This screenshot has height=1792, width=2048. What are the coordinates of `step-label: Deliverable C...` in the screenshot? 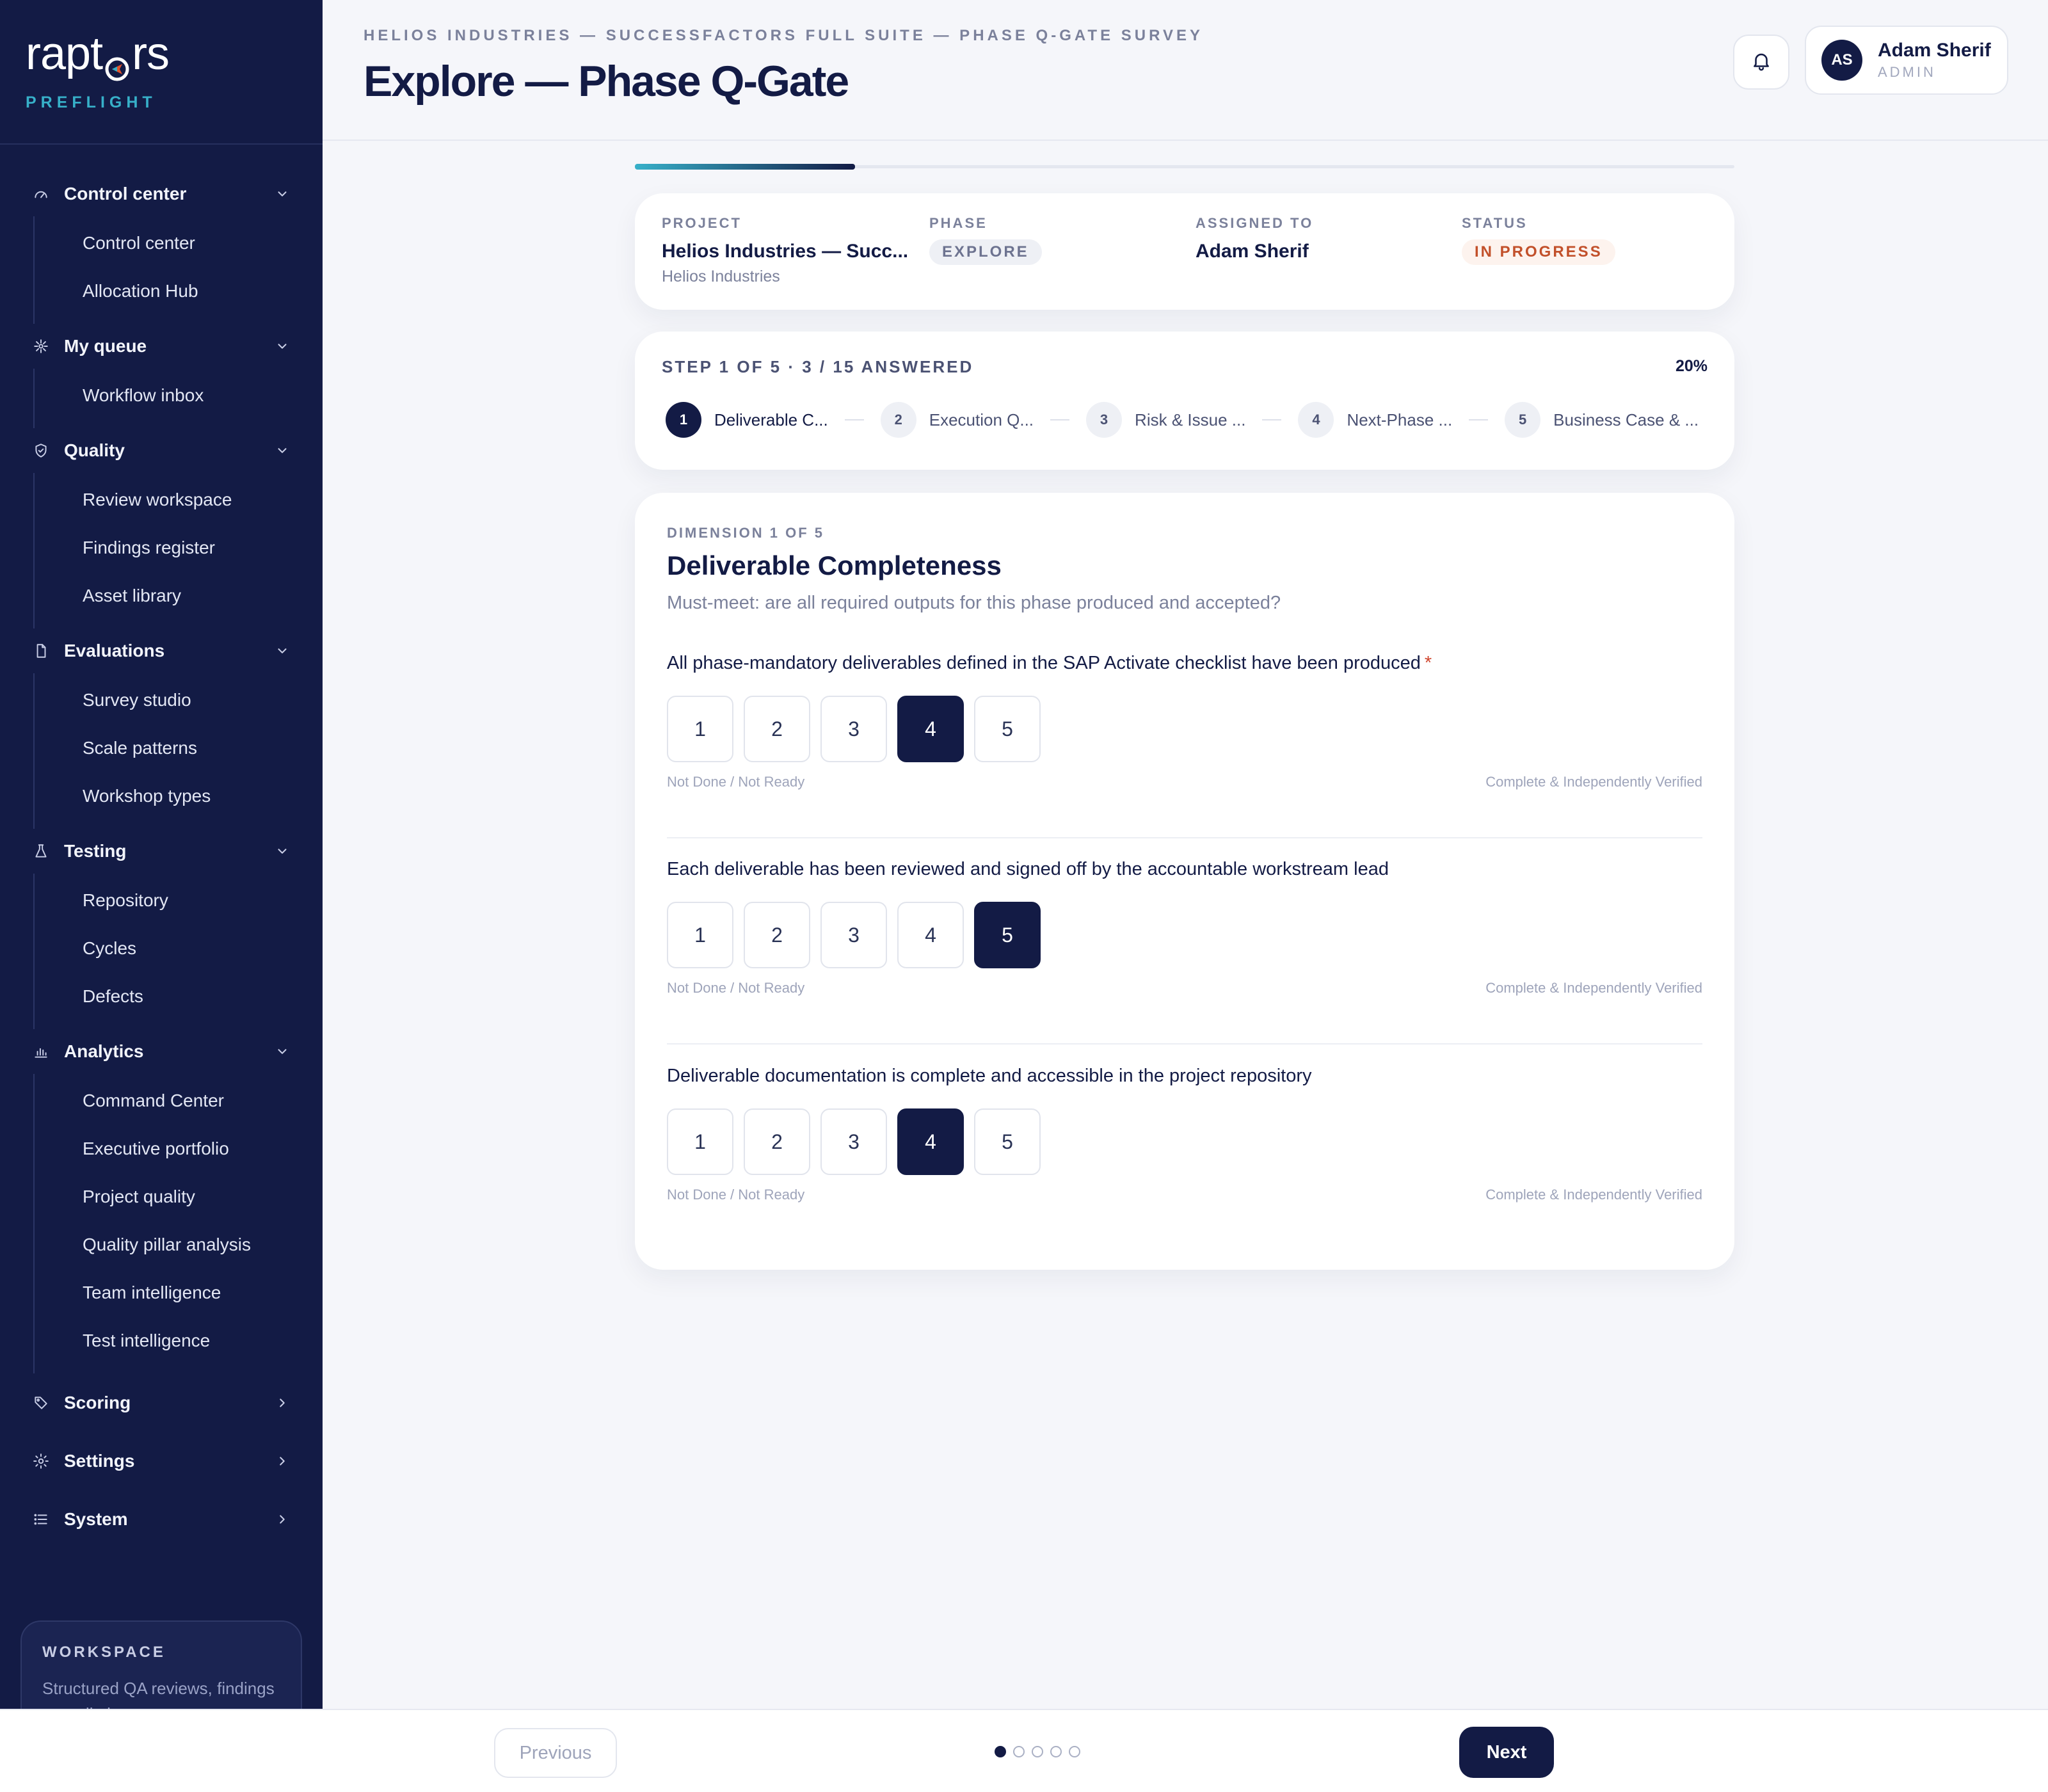 It's located at (771, 419).